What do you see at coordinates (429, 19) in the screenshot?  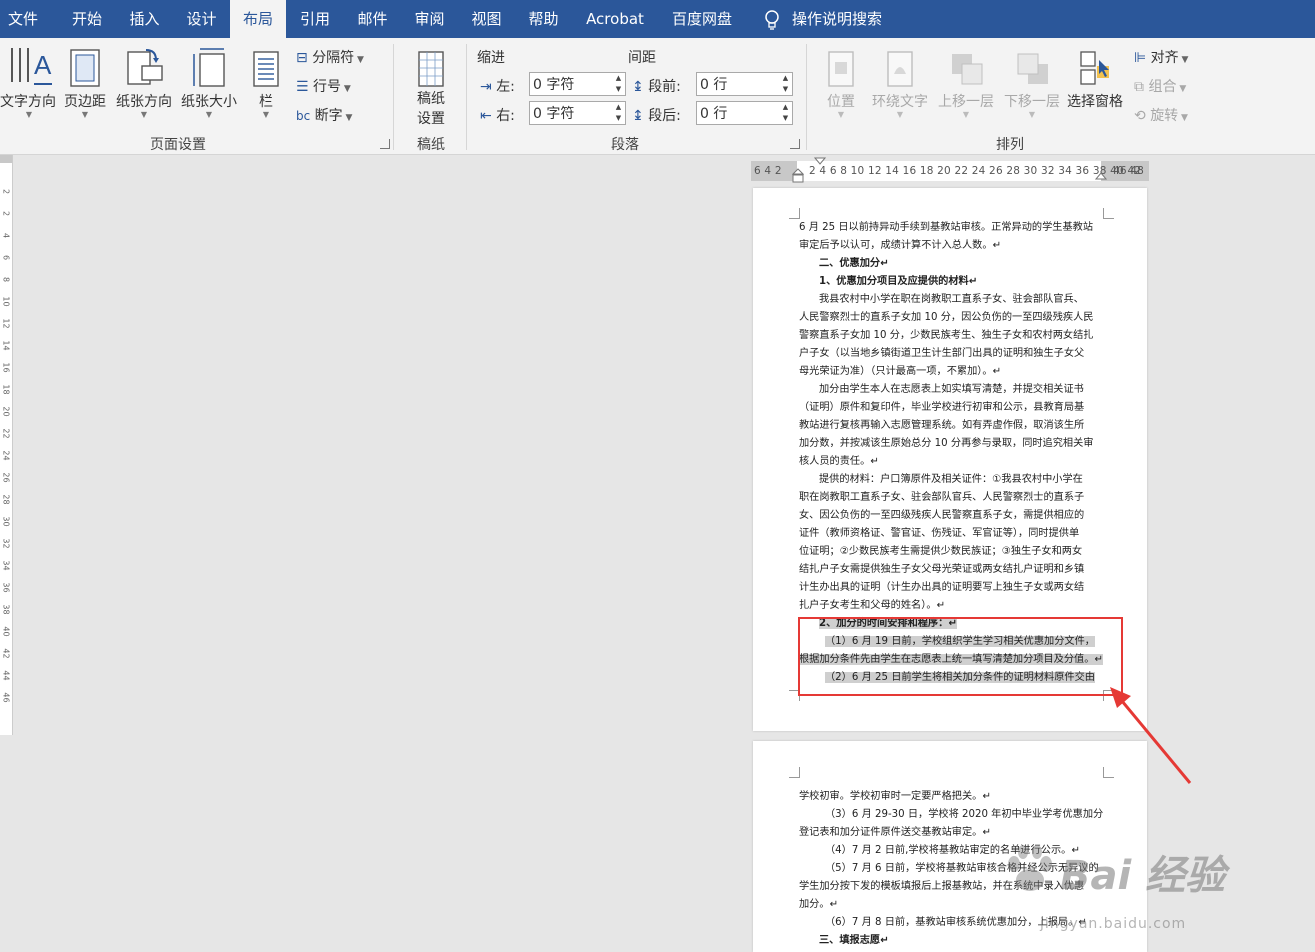 I see `tab-review: 审阅` at bounding box center [429, 19].